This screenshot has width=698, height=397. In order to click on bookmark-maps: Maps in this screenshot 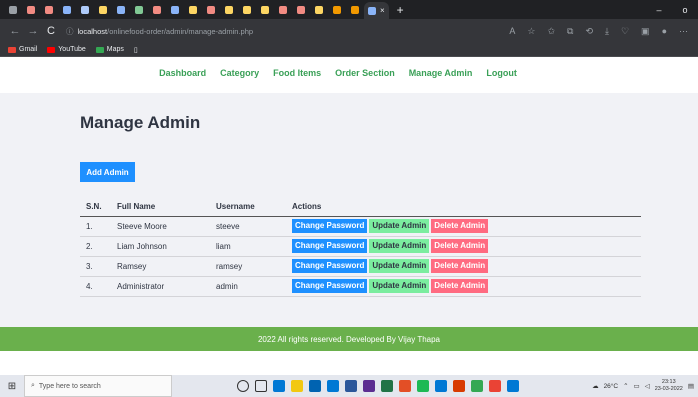, I will do `click(109, 49)`.